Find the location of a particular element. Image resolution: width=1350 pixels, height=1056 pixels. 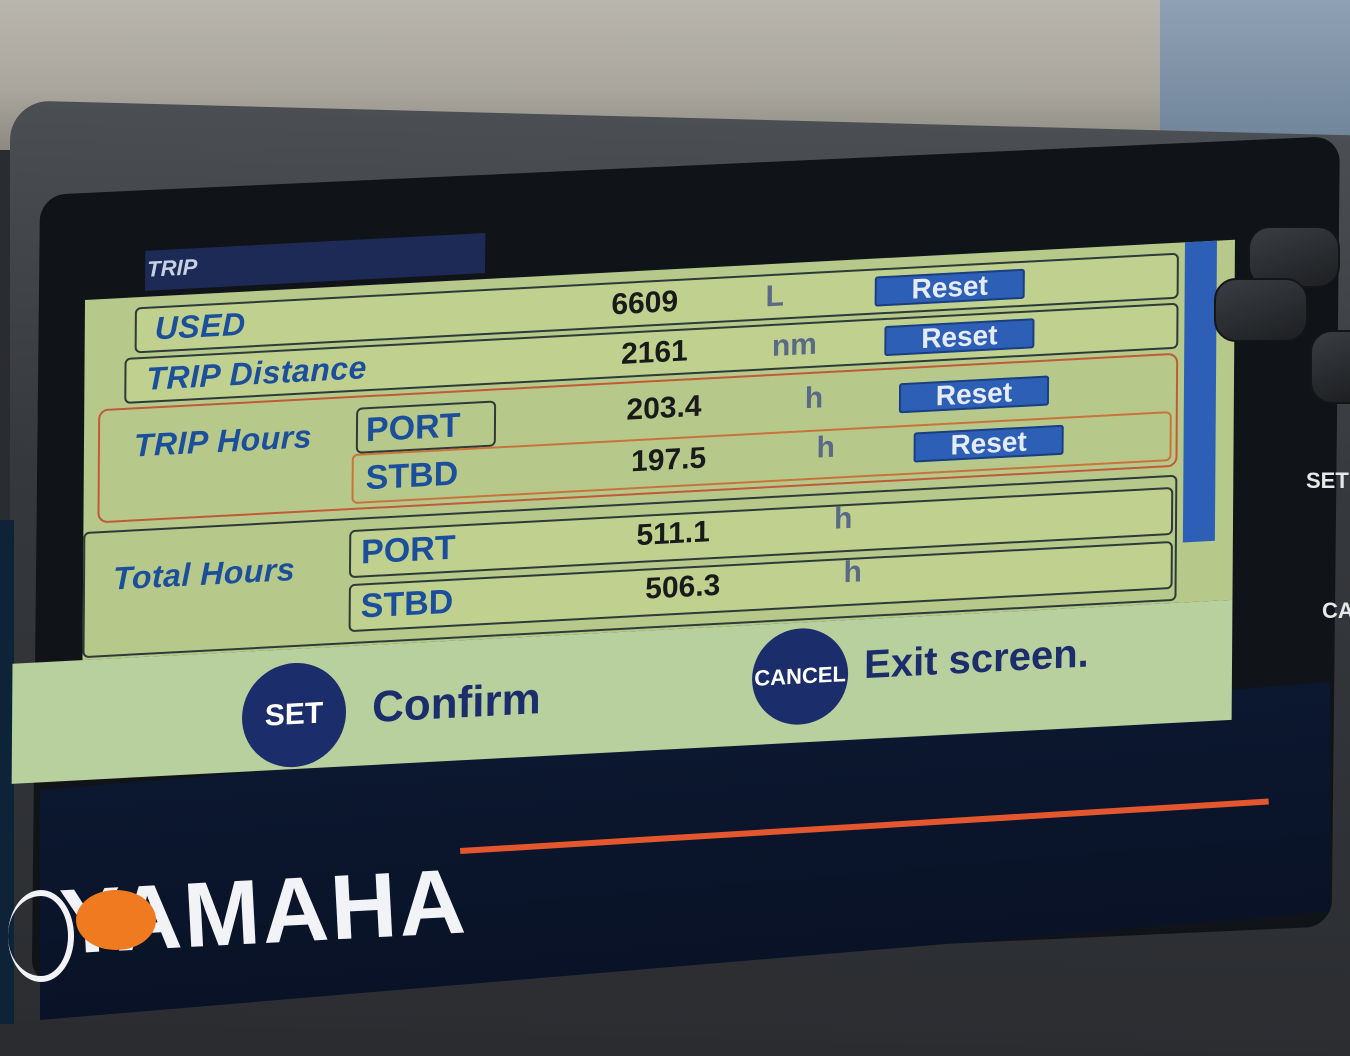

background-window is located at coordinates (1255, 75).